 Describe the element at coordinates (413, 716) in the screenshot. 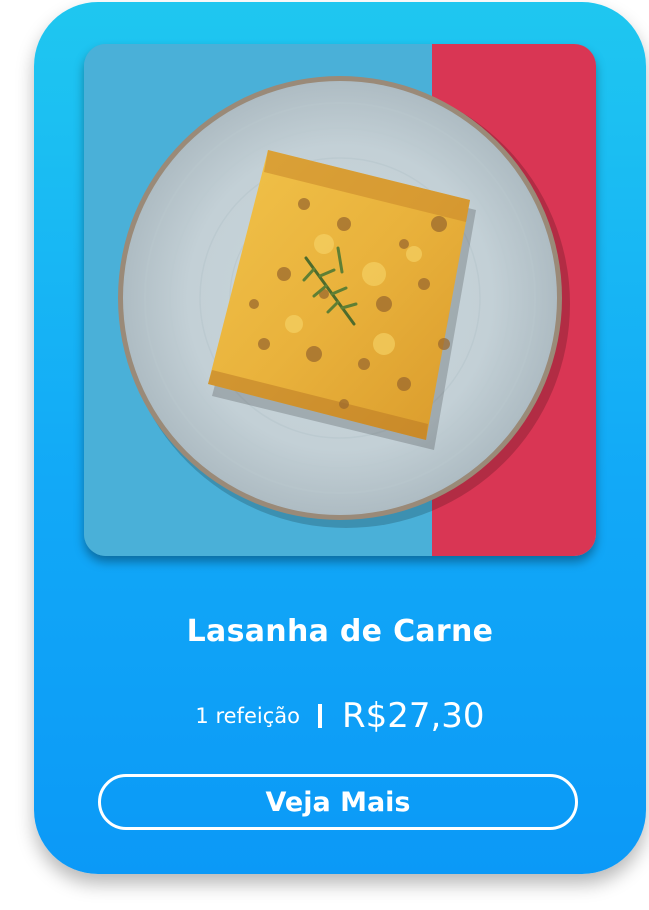

I see `price-value: R$27,30` at that location.